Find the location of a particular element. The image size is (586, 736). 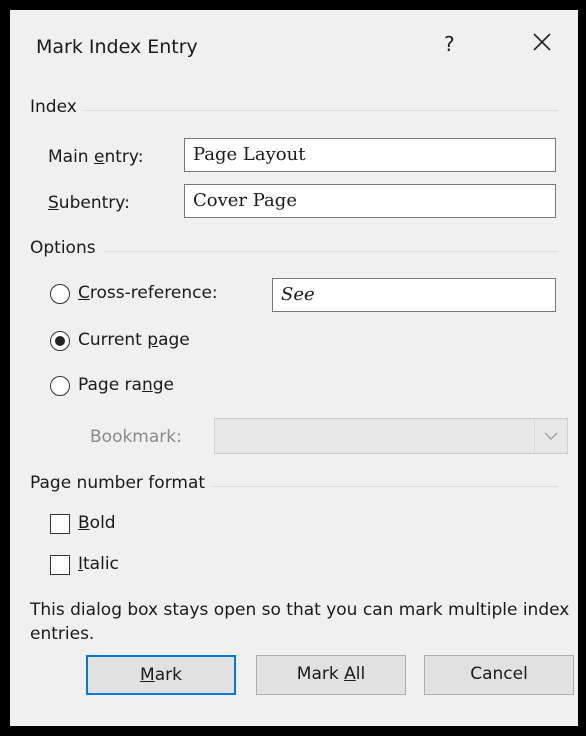

bookmark-dropdown is located at coordinates (391, 436).